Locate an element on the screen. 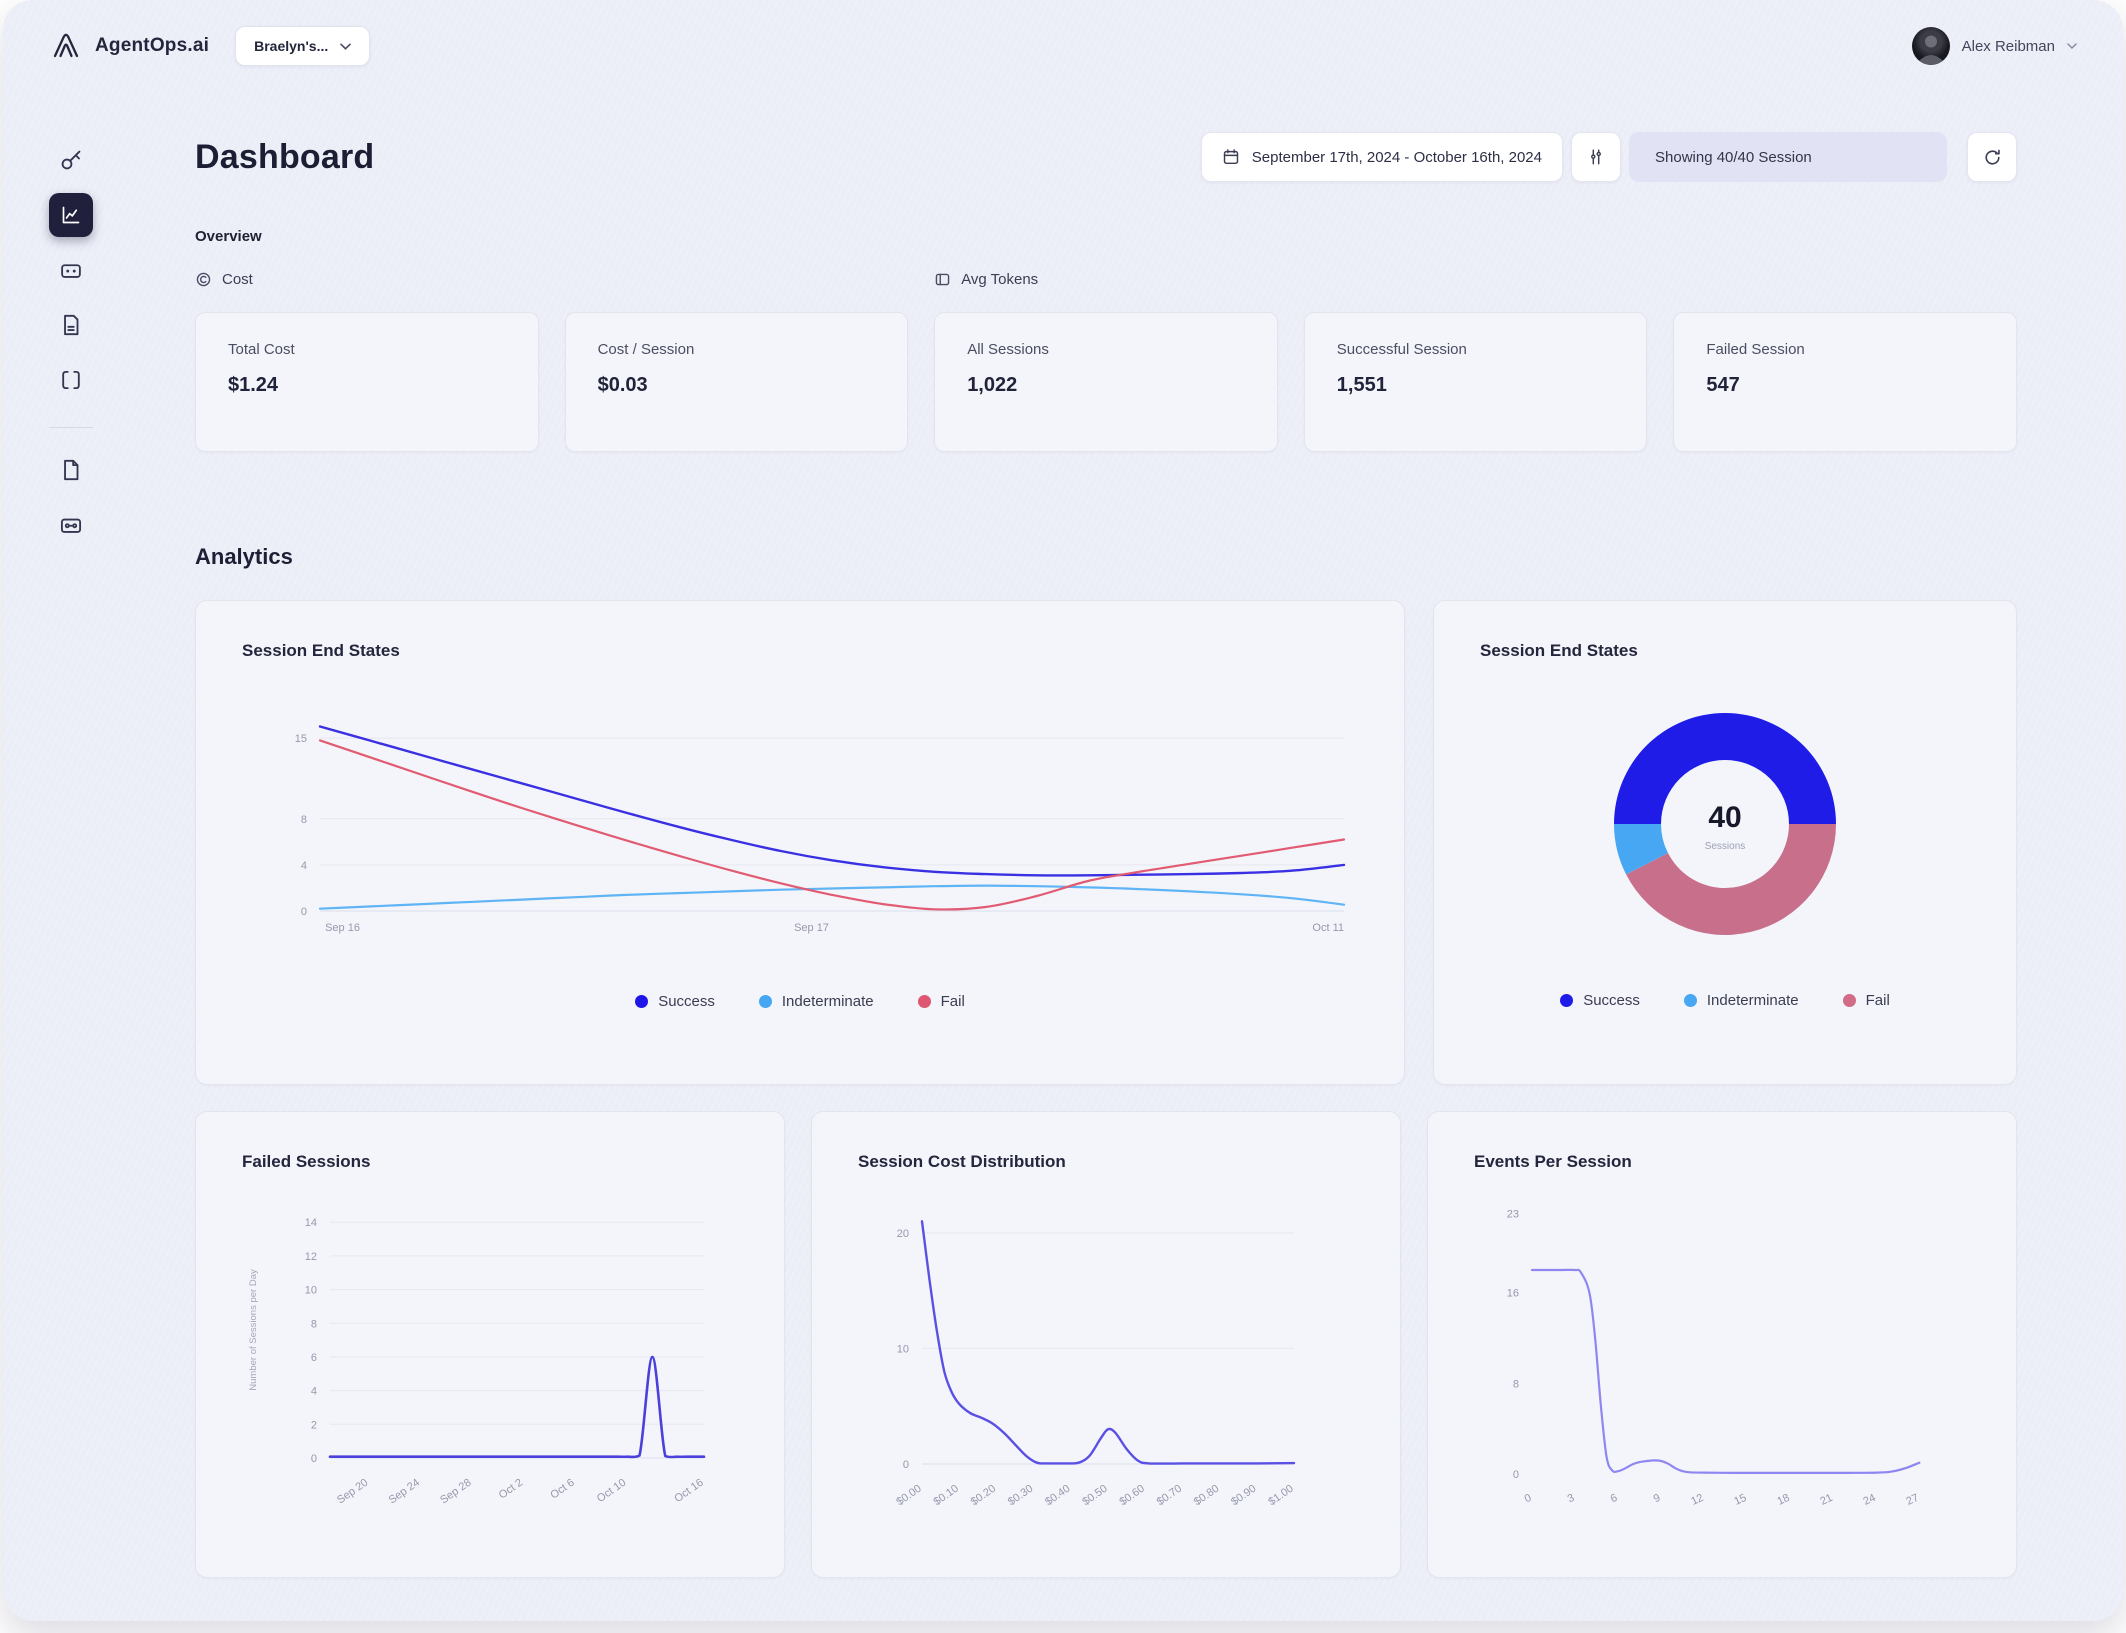  calendar-icon is located at coordinates (1231, 157).